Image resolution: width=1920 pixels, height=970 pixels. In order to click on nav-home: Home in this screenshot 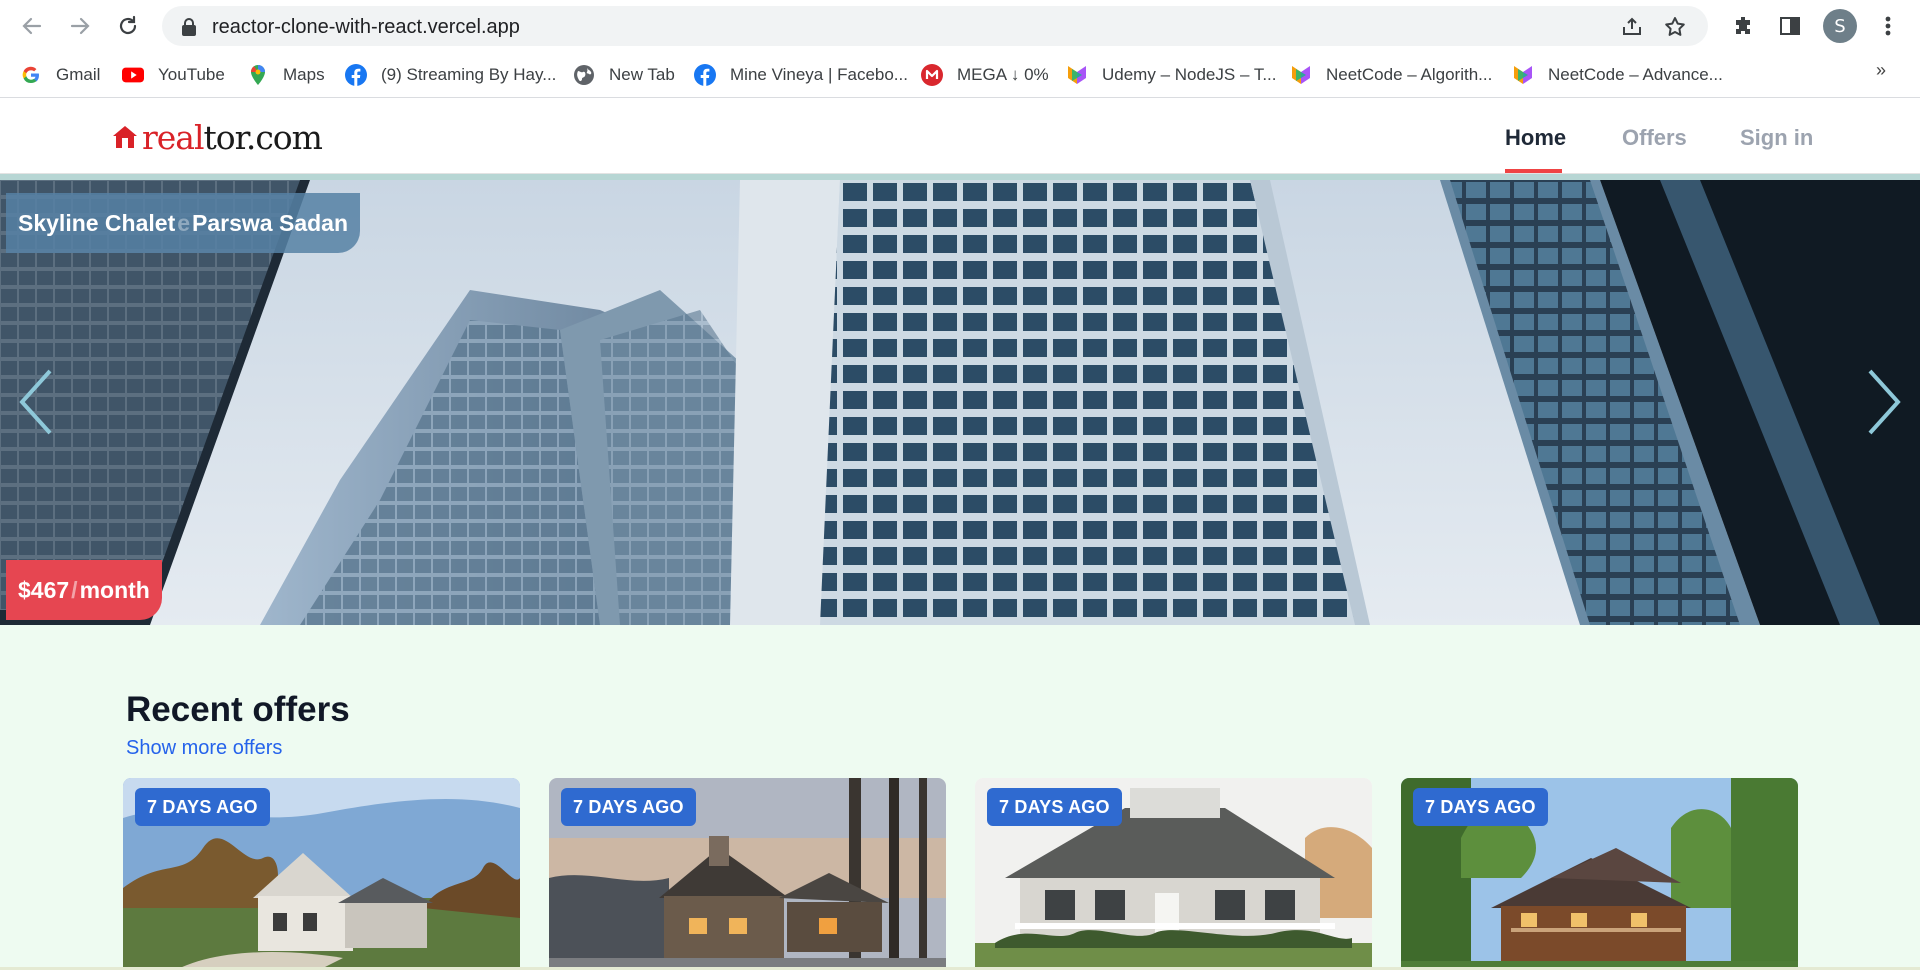, I will do `click(1535, 138)`.